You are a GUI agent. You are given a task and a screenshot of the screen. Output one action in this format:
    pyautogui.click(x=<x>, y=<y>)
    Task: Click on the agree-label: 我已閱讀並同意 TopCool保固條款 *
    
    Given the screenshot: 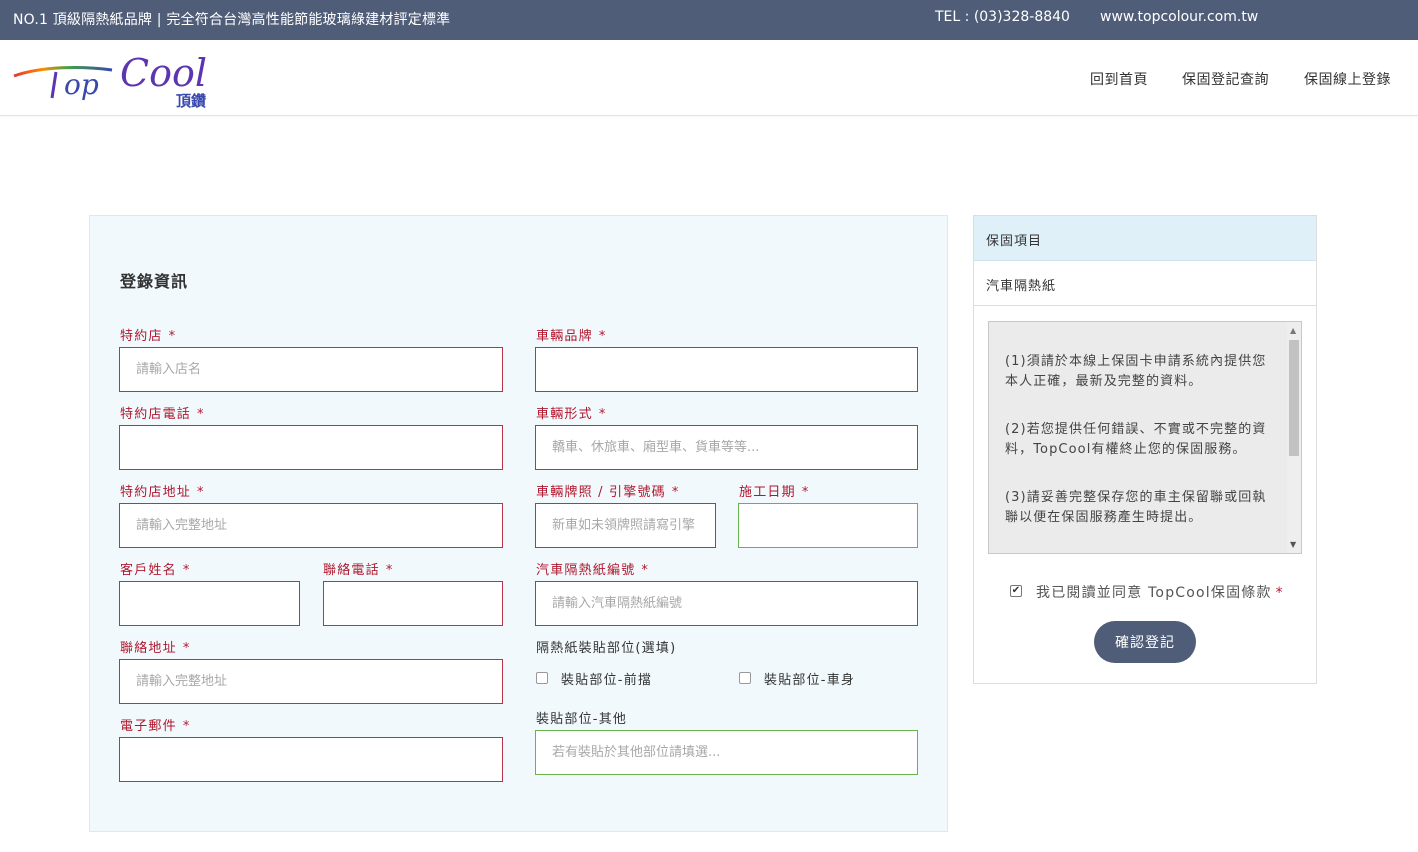 What is the action you would take?
    pyautogui.click(x=1160, y=592)
    